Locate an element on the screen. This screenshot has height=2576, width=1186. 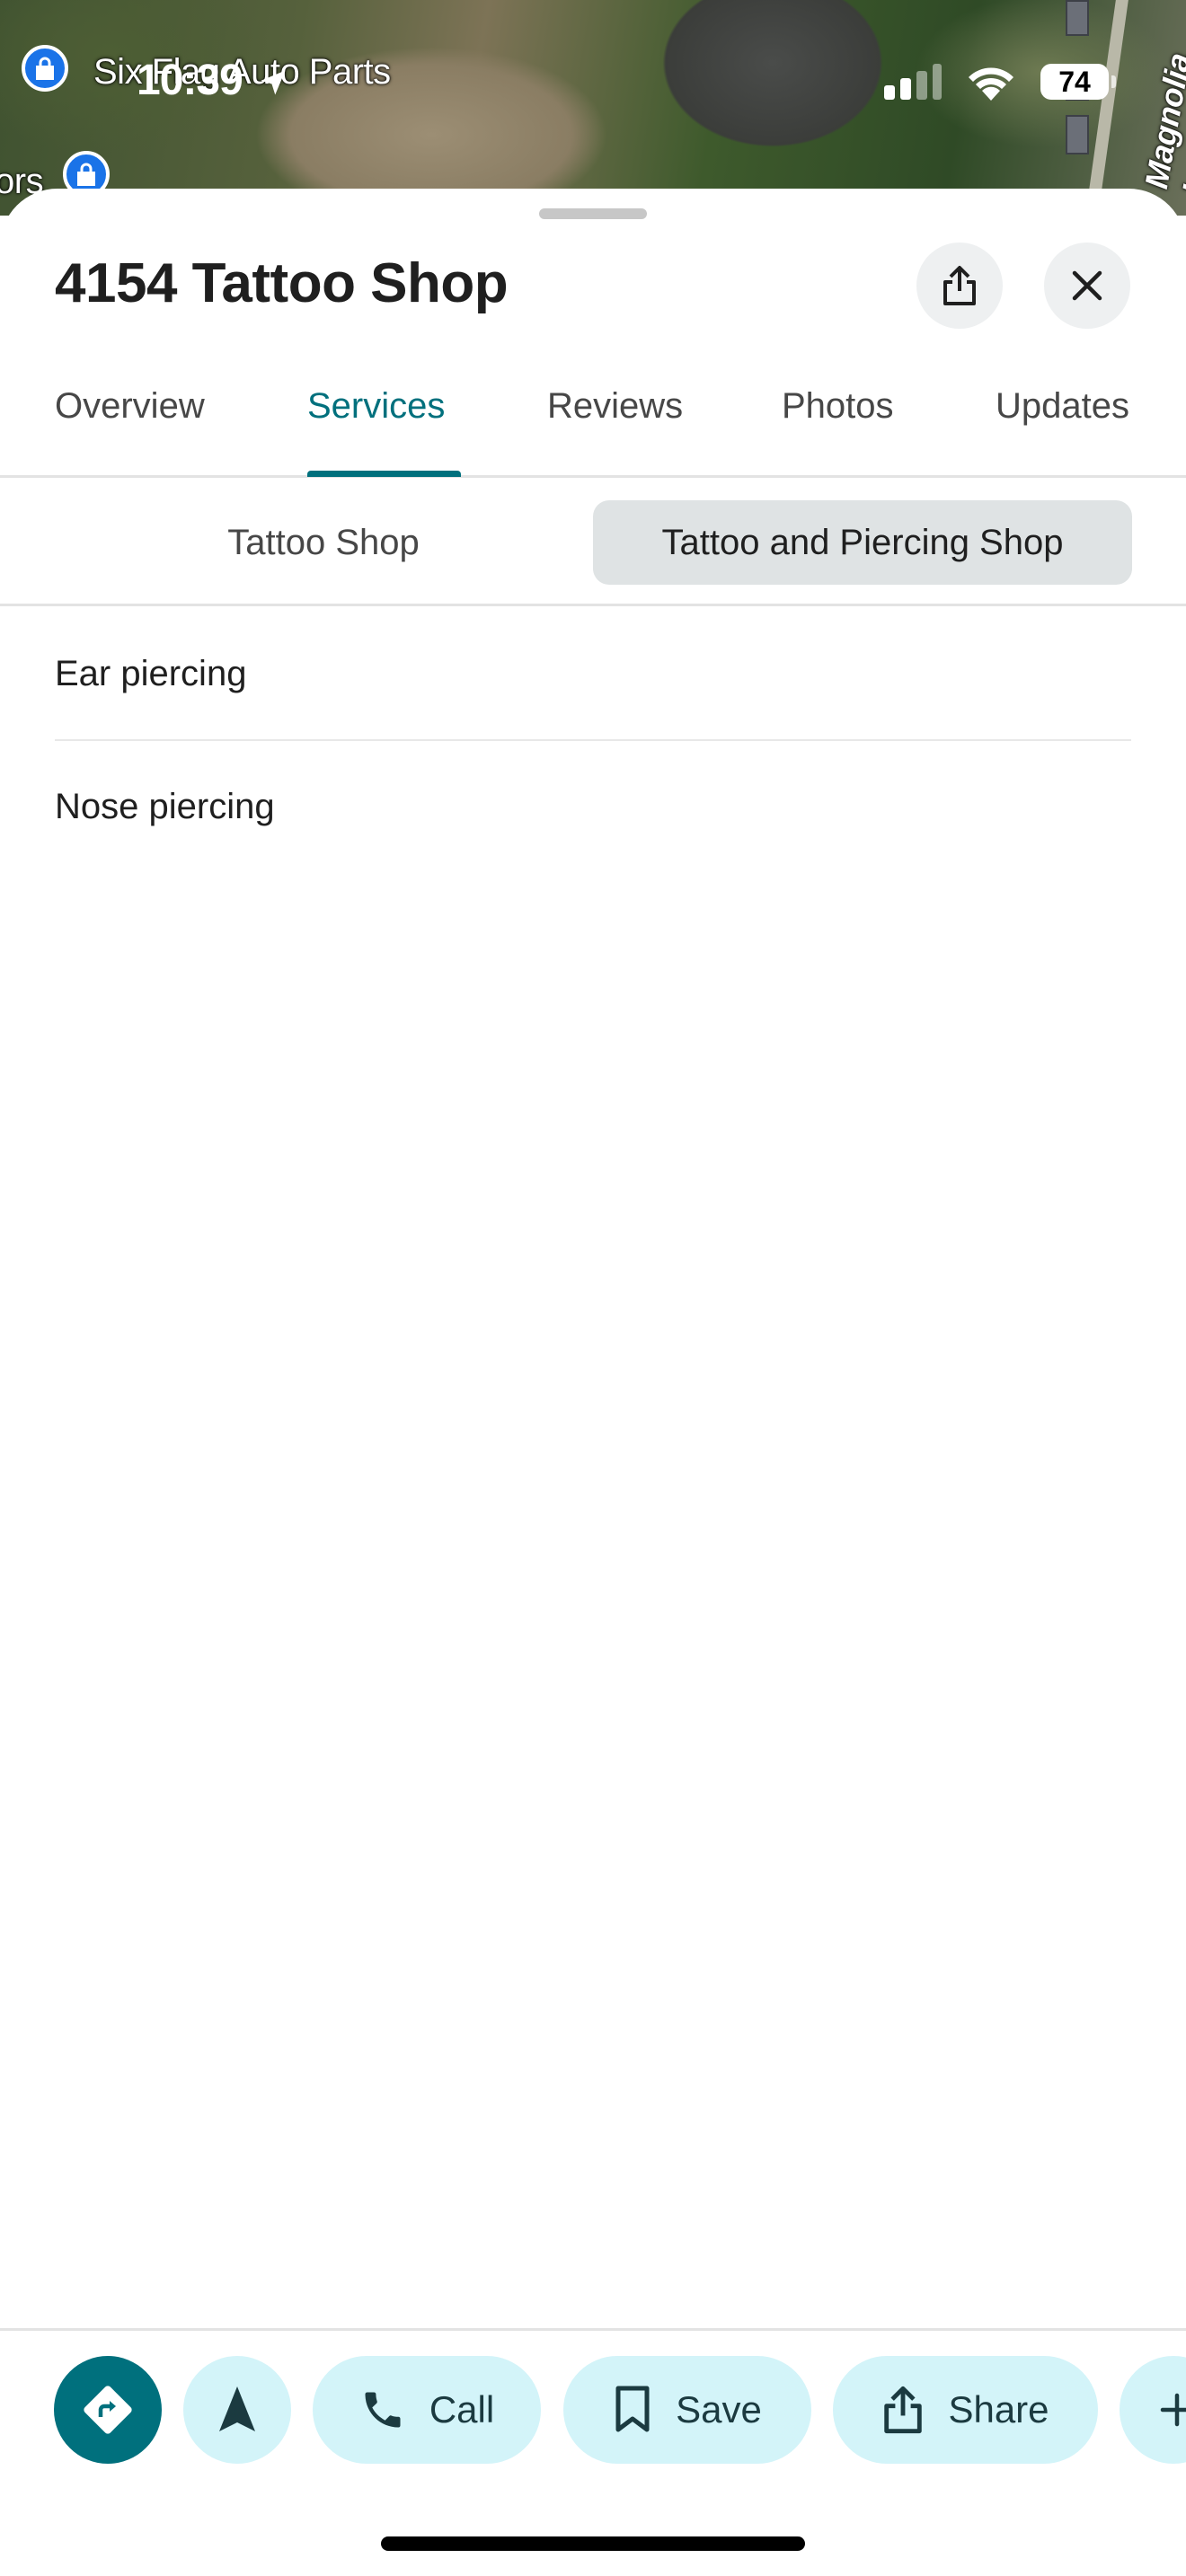
directions-icon is located at coordinates (108, 2410).